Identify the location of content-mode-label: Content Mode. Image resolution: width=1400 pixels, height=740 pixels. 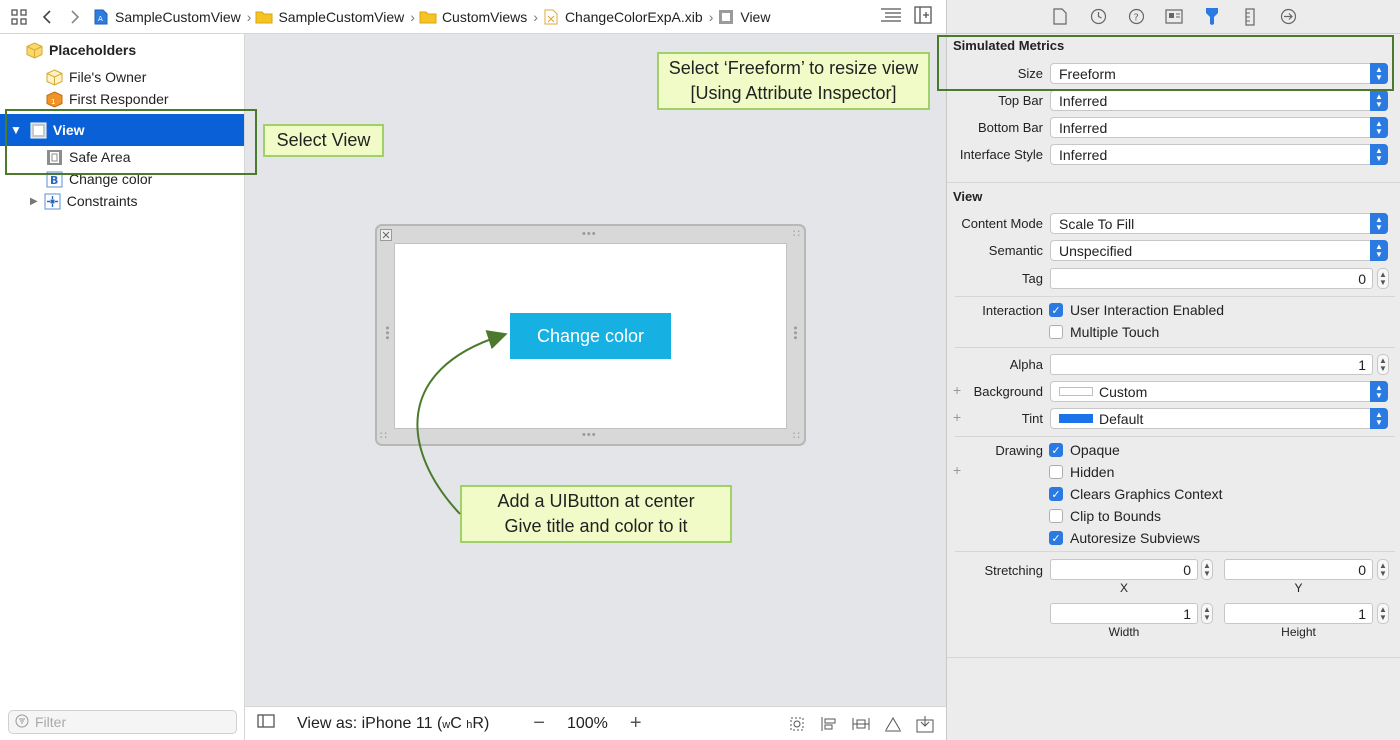
(1002, 223).